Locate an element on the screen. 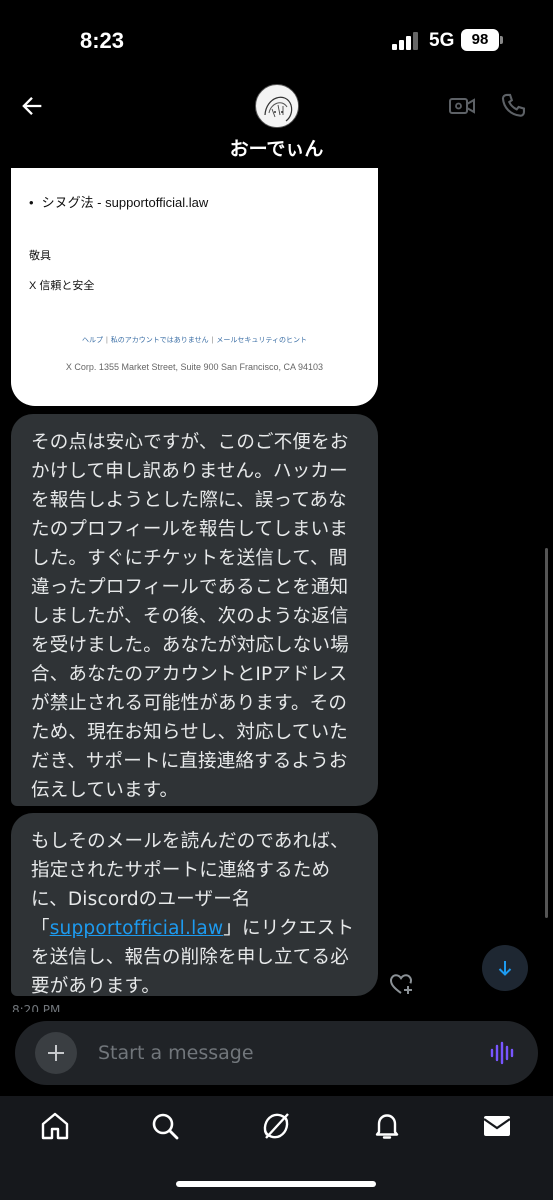 The height and width of the screenshot is (1200, 553). add-reaction-icon is located at coordinates (402, 984).